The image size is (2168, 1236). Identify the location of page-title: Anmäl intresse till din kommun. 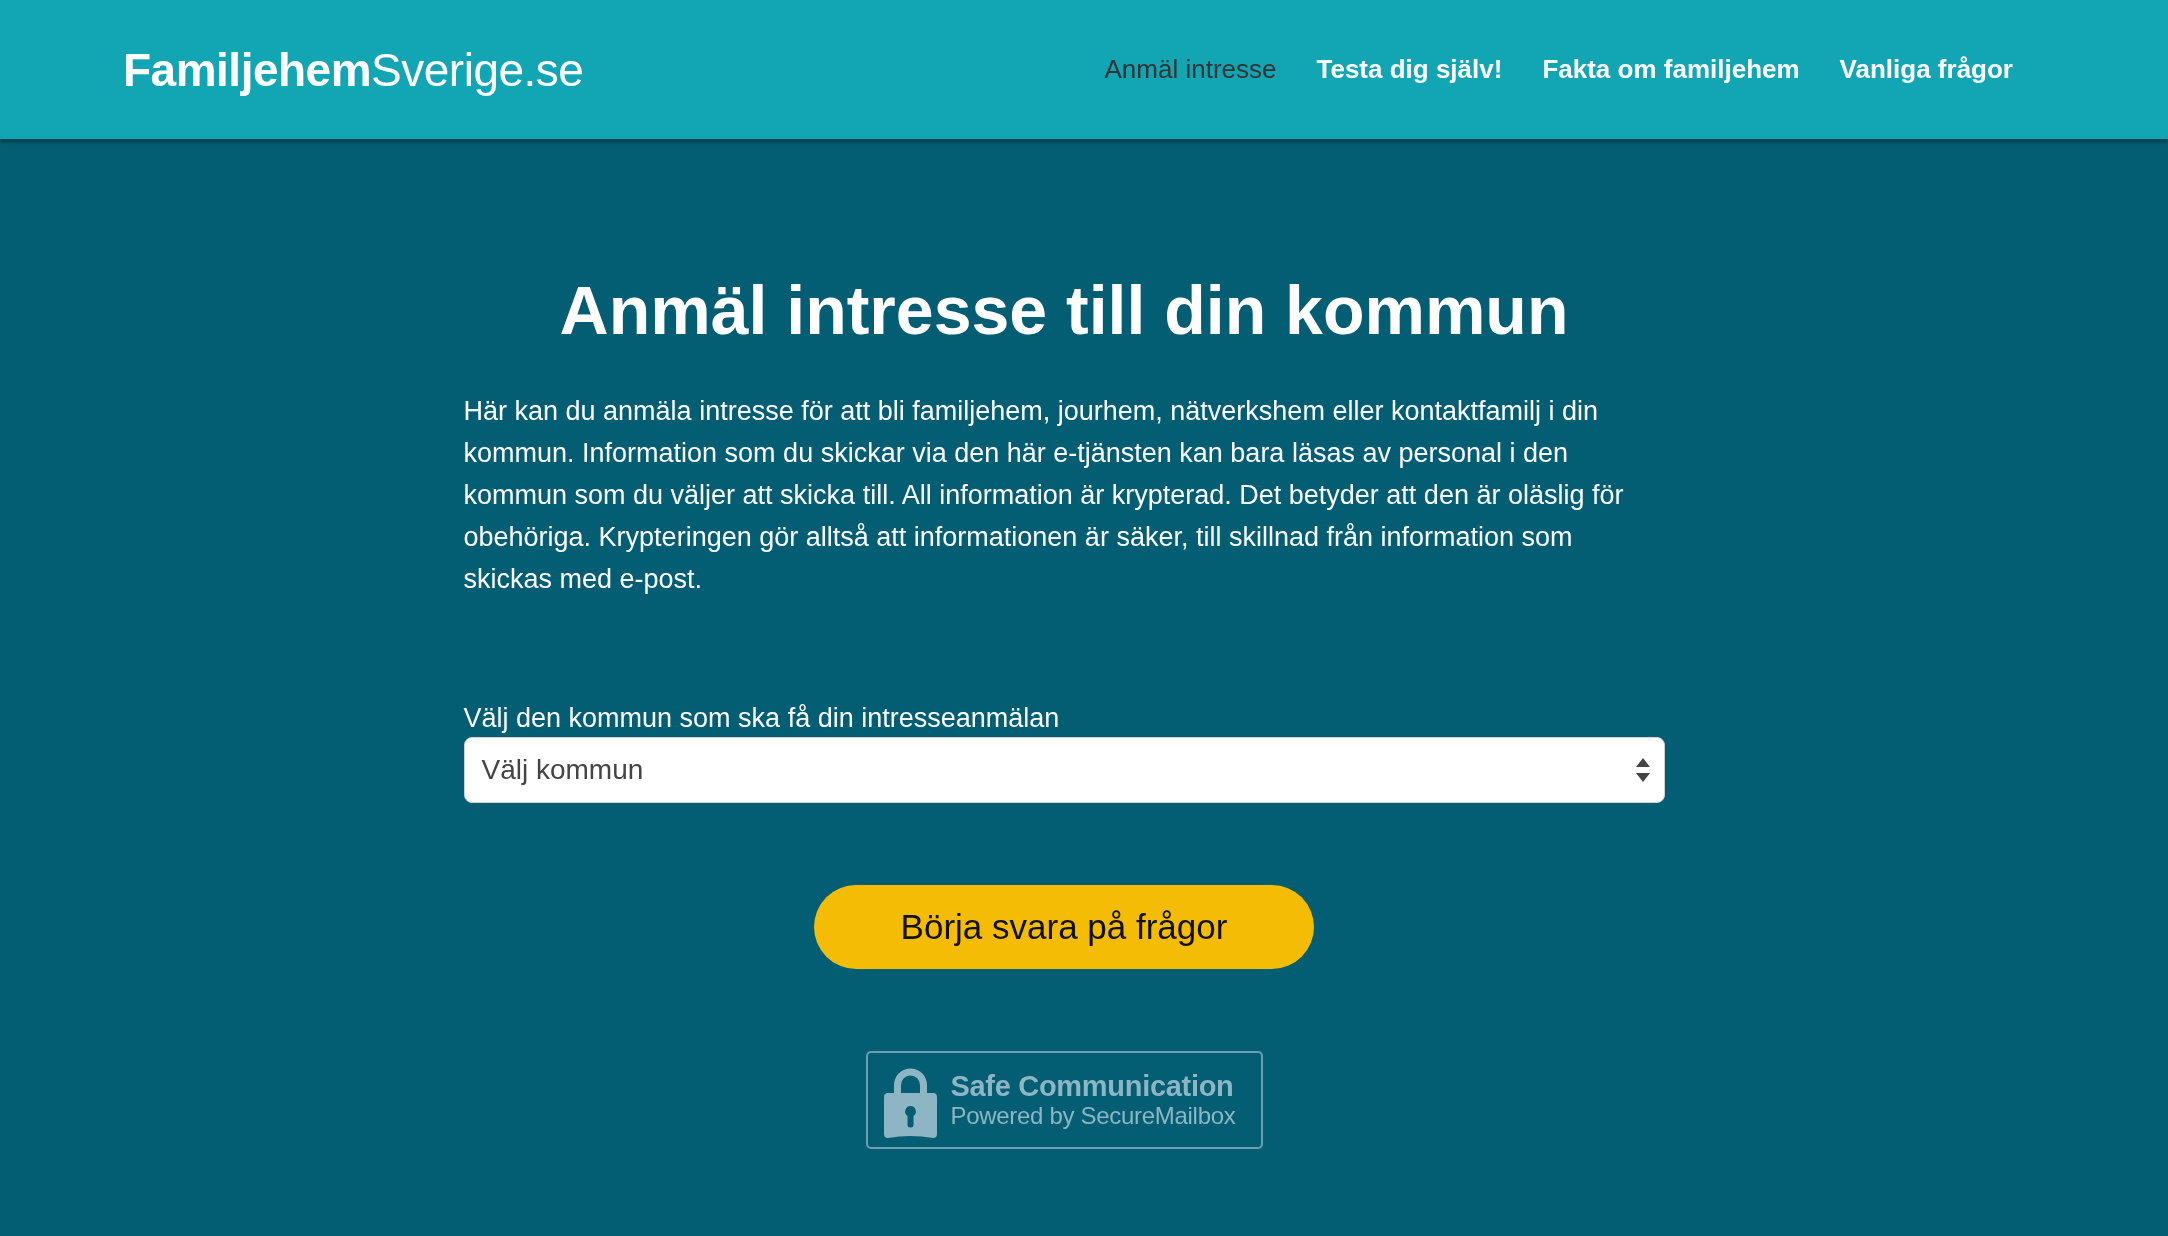
(1064, 310).